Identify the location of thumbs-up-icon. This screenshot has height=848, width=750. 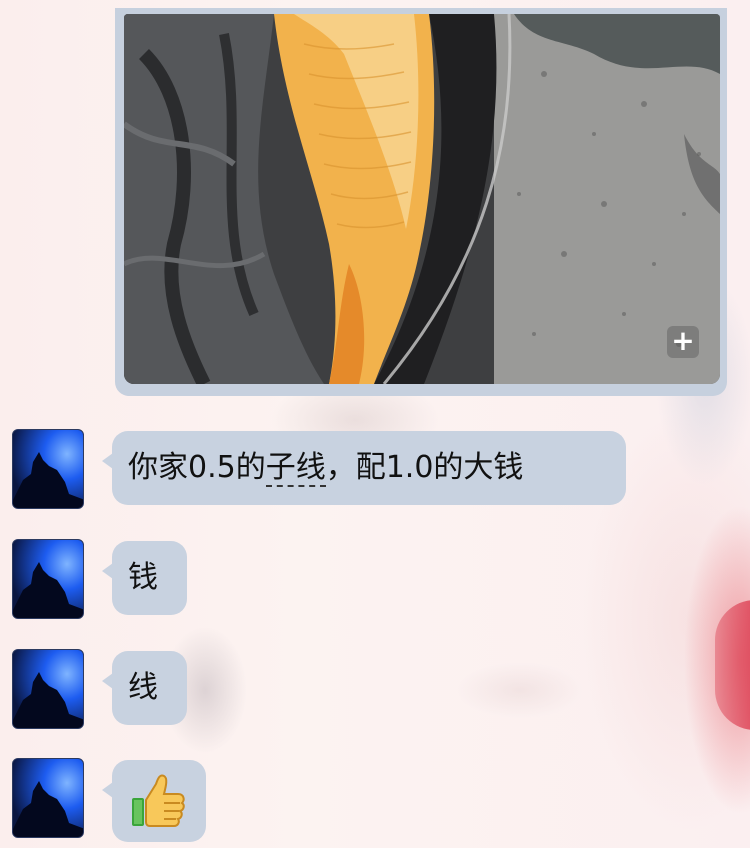
(158, 805).